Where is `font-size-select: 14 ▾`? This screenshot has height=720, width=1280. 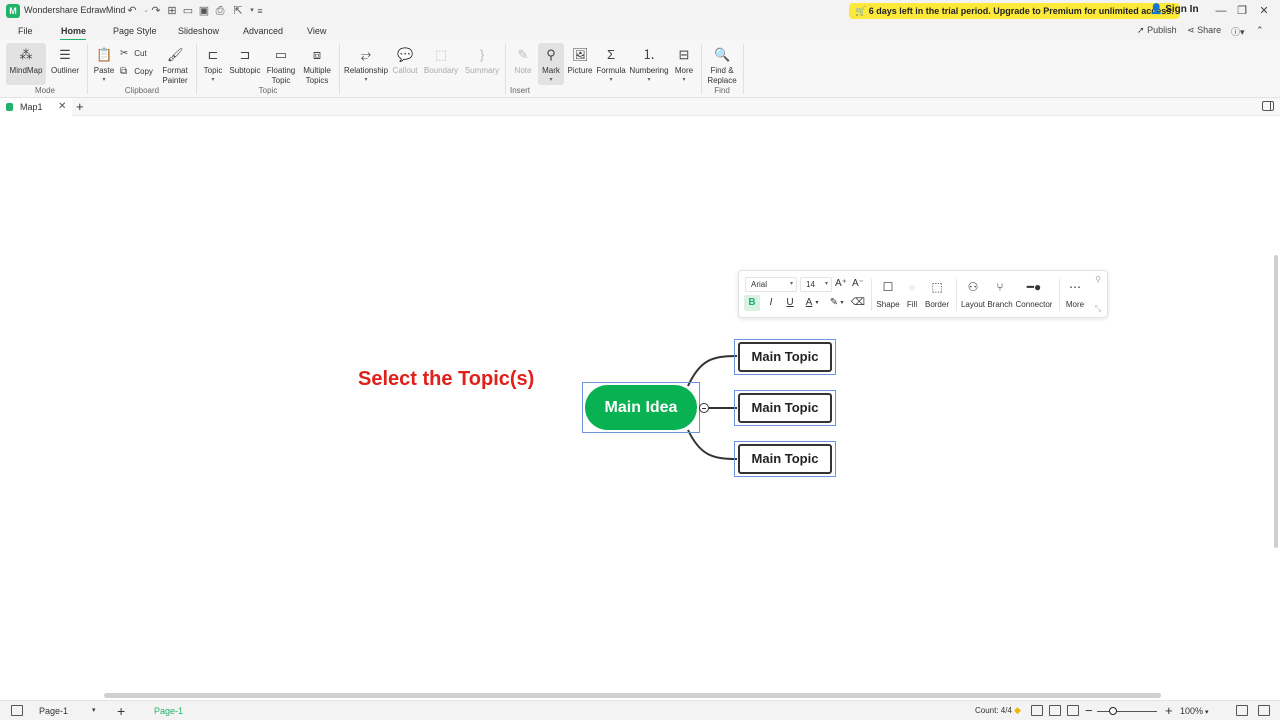
font-size-select: 14 ▾ is located at coordinates (816, 284).